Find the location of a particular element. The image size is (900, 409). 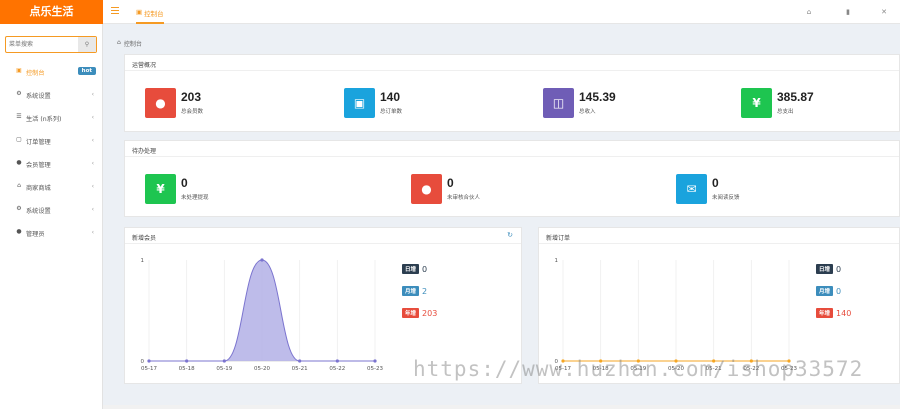

x-tick-label: 05-23 is located at coordinates (375, 369).